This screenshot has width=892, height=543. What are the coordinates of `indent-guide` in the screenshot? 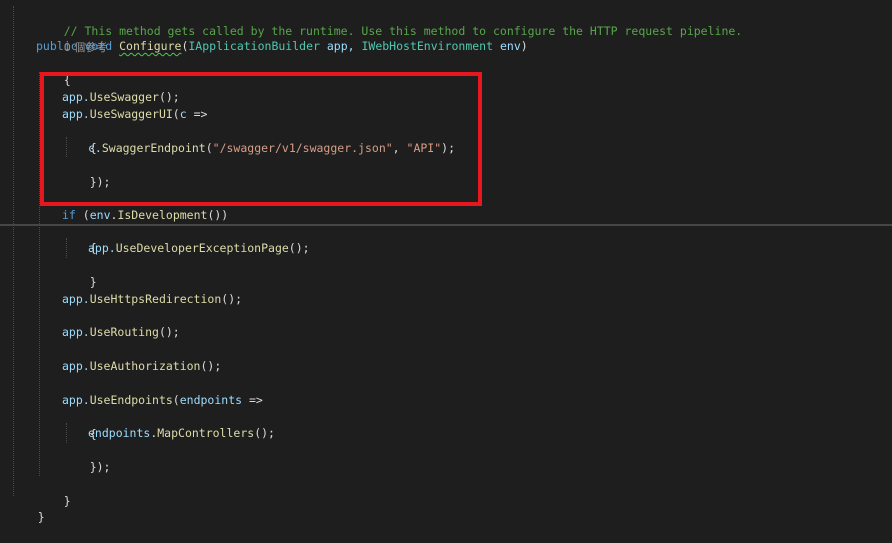 It's located at (13, 251).